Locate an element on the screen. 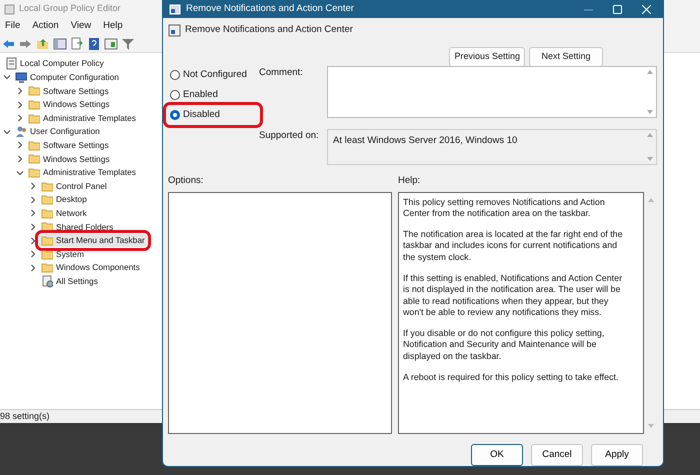  tree-item-label: Shared Folders is located at coordinates (85, 227).